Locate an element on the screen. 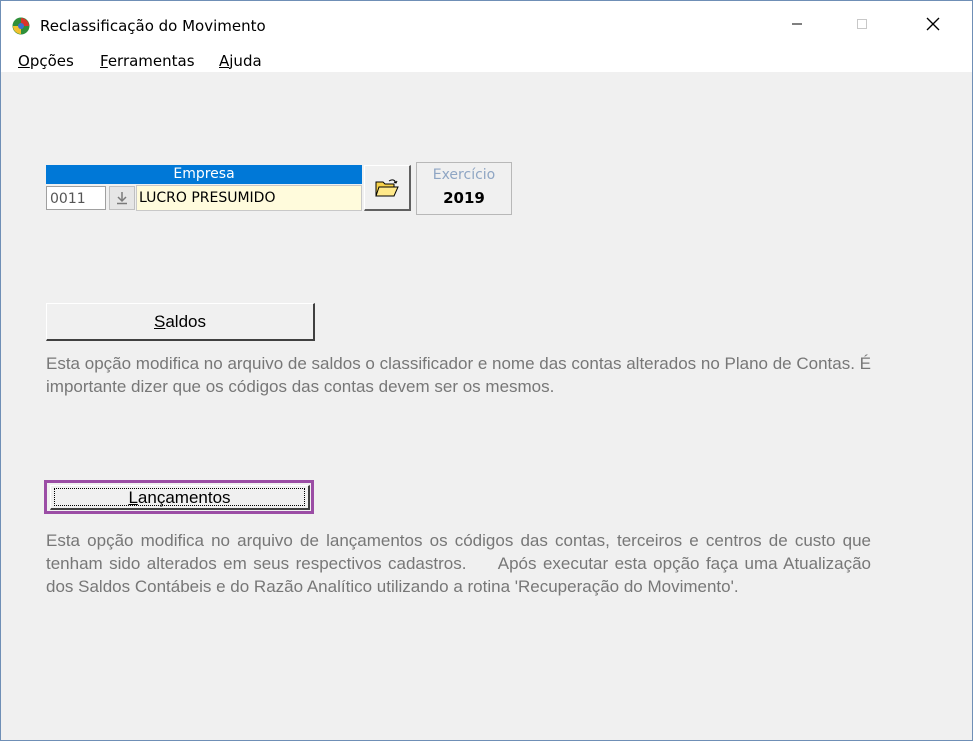 Image resolution: width=973 pixels, height=741 pixels. empresa-name-field: LUCRO PRESUMIDO is located at coordinates (249, 198).